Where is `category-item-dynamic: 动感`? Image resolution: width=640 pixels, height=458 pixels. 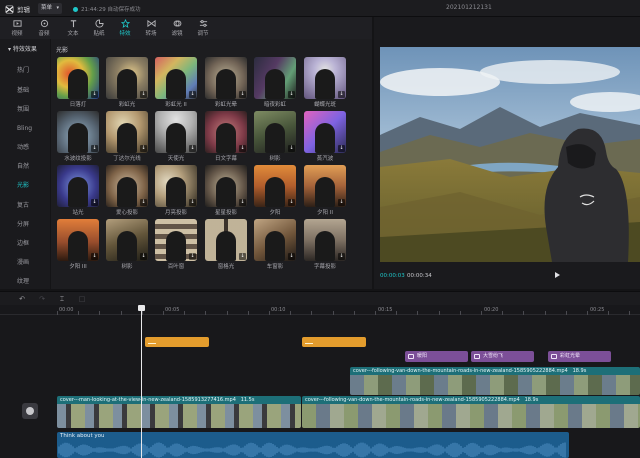 category-item-dynamic: 动感 is located at coordinates (25, 148).